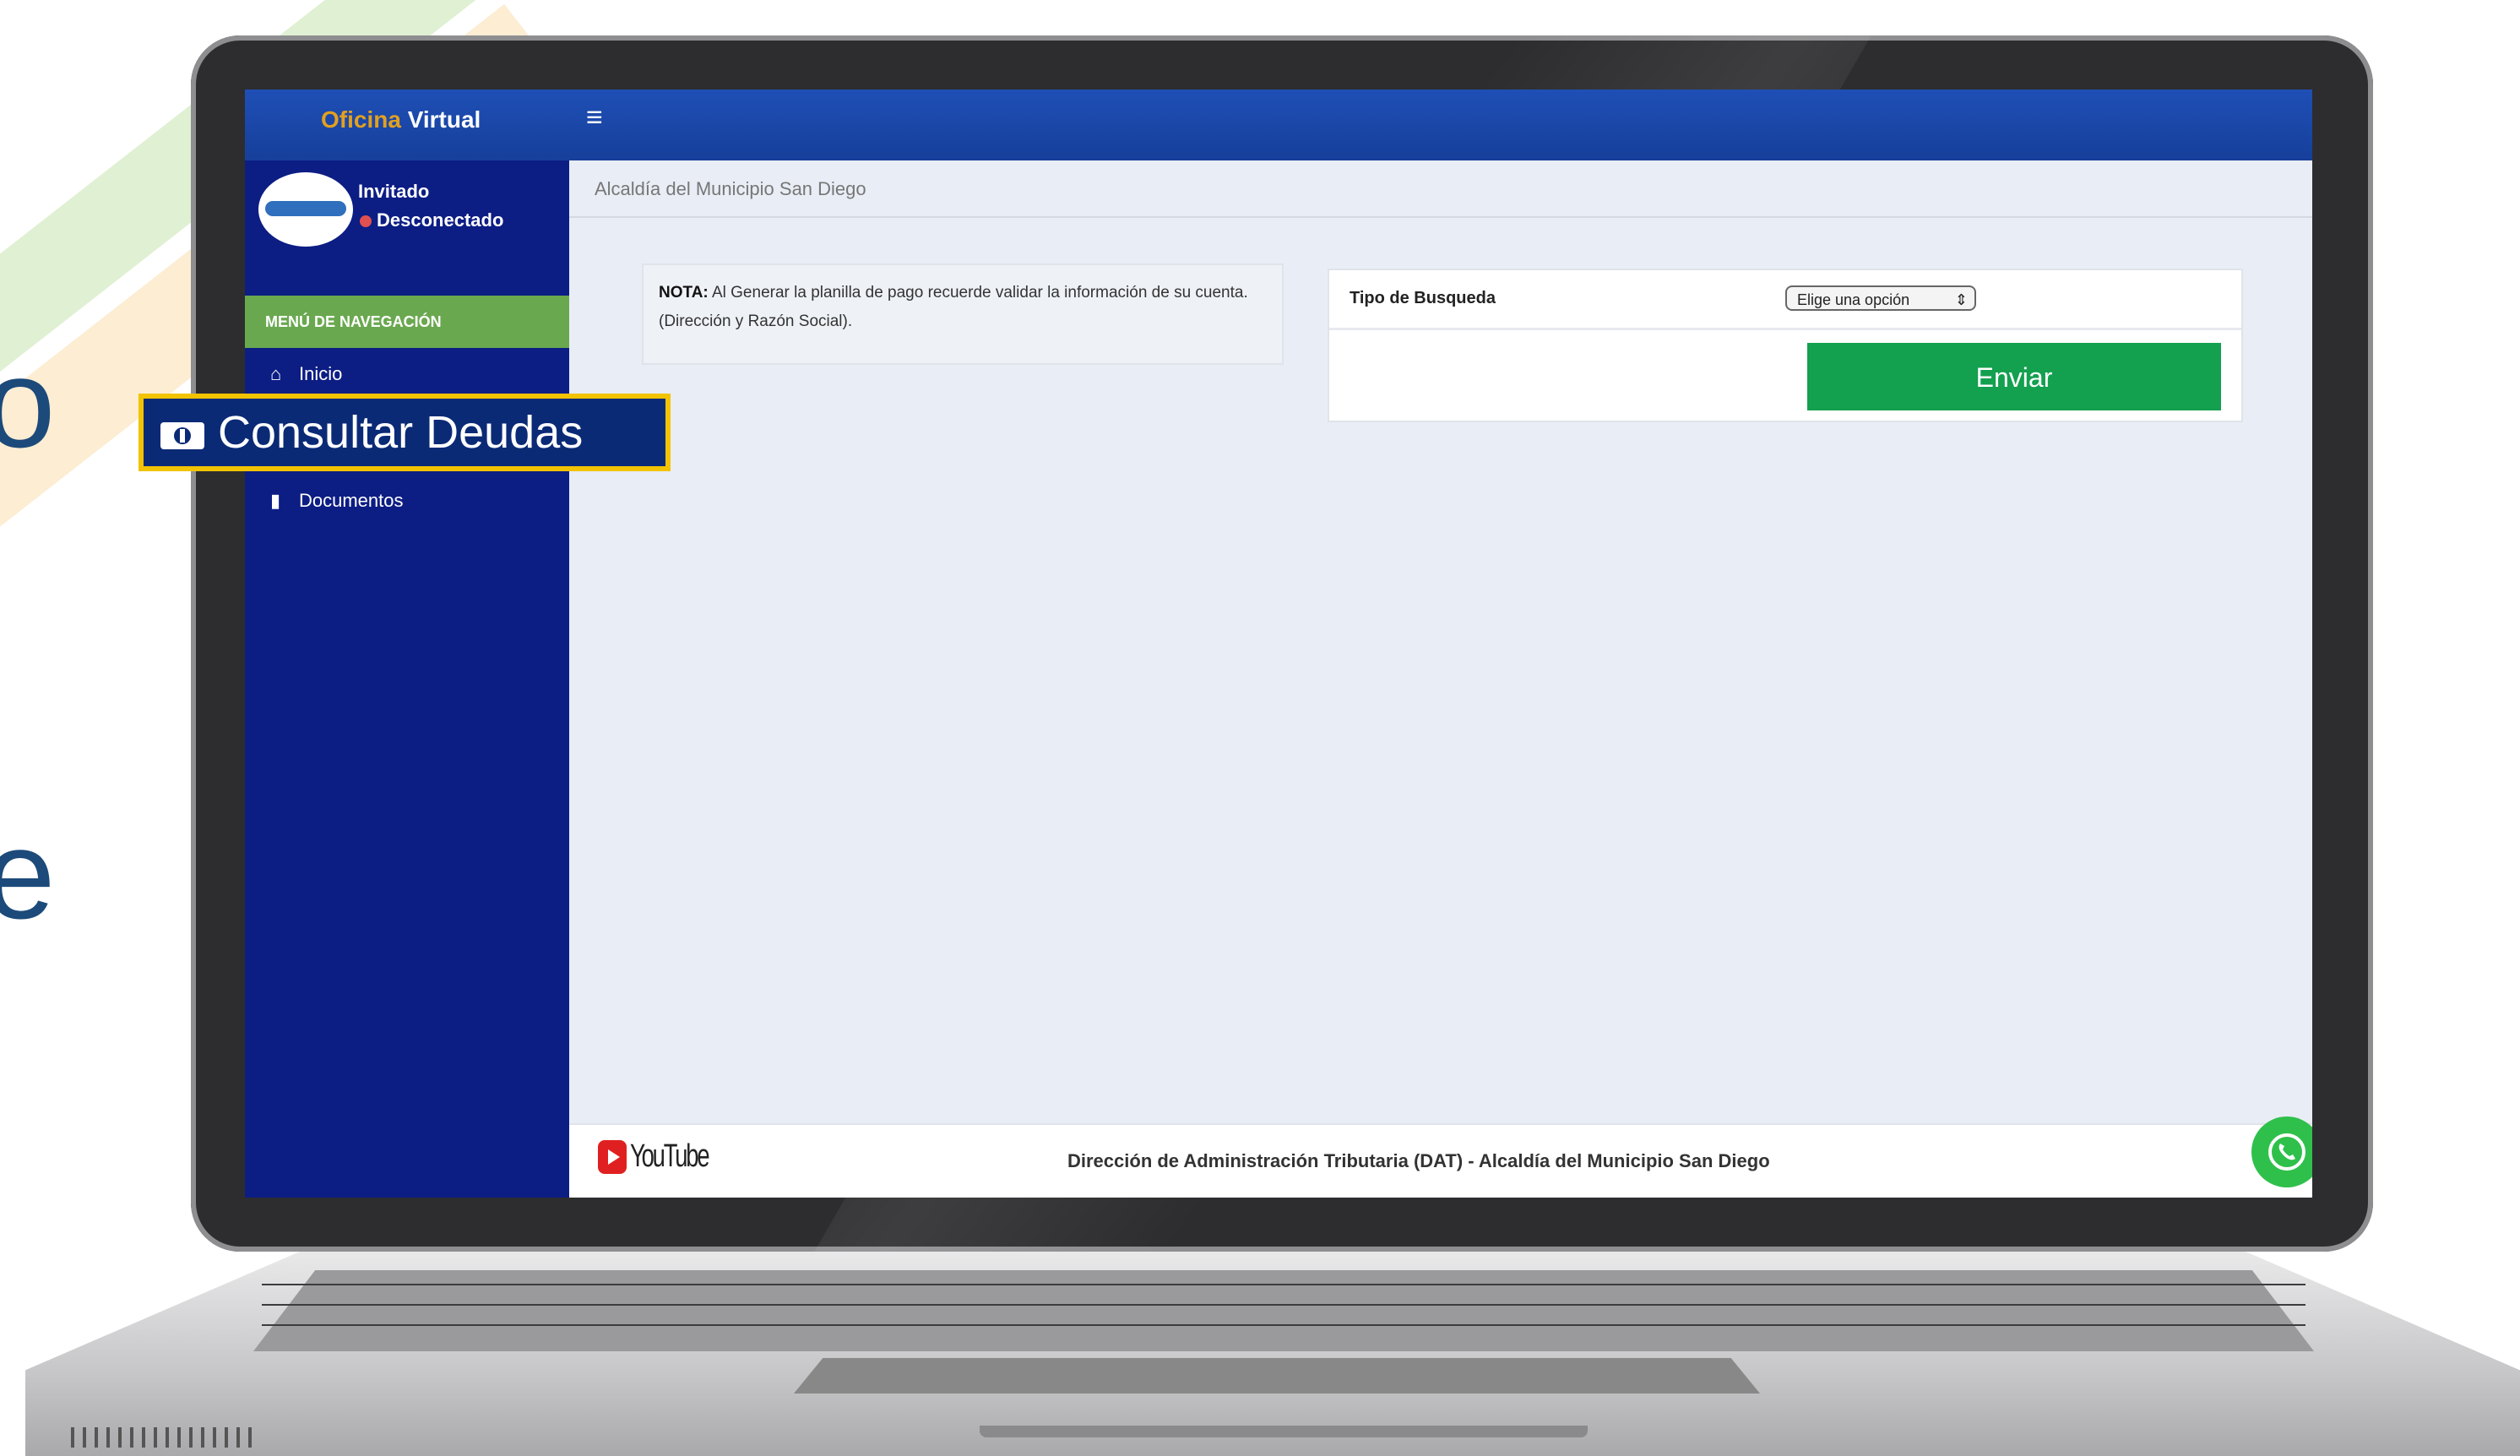  I want to click on youtube-label: YouTube, so click(670, 1156).